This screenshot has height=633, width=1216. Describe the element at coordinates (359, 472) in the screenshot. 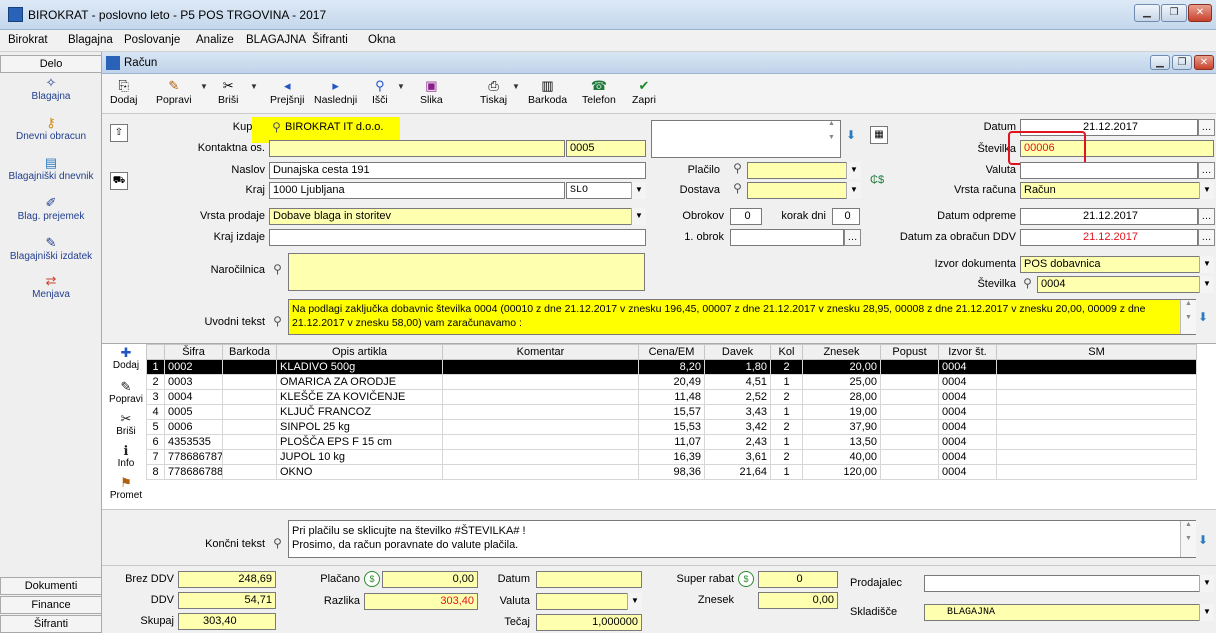

I see `table-cell: OKNO` at that location.